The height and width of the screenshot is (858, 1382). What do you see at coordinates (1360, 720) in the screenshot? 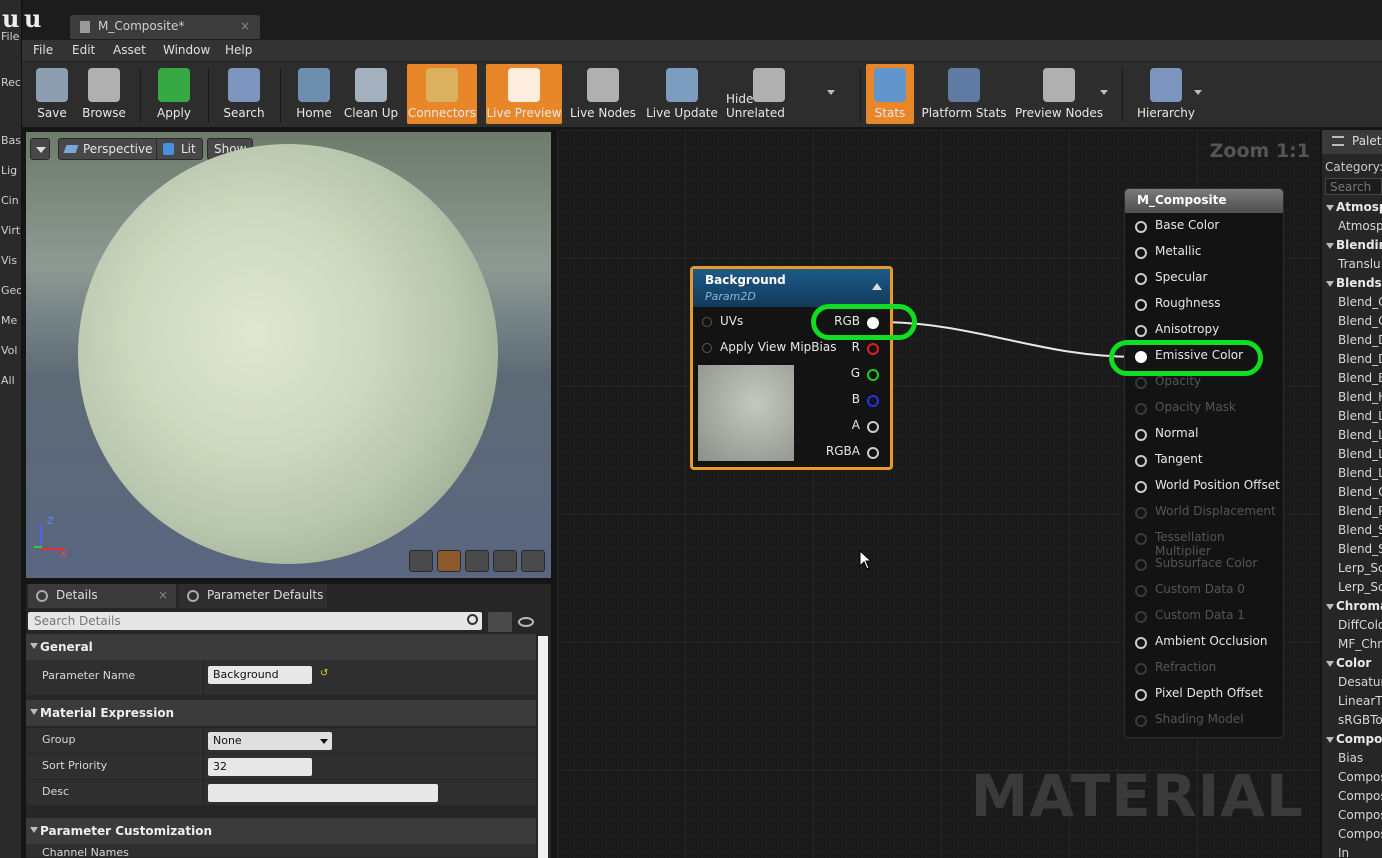
I see `palette-item: sRGBTo` at bounding box center [1360, 720].